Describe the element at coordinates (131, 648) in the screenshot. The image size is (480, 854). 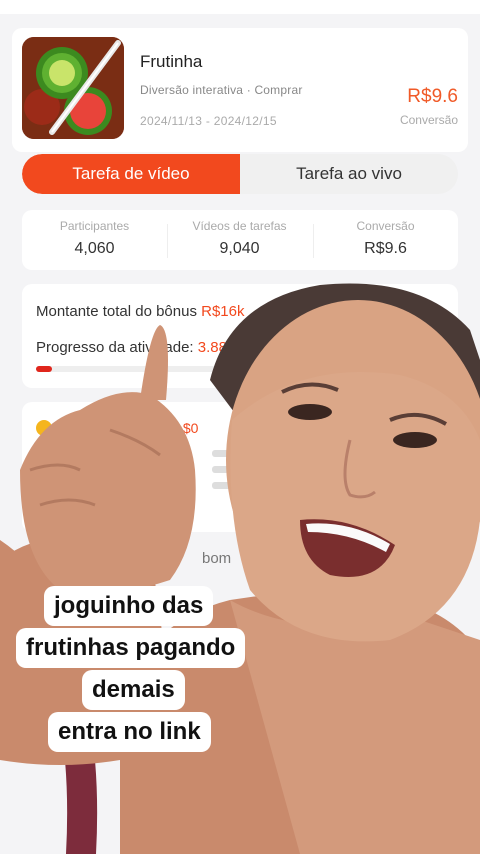
I see `caption-line: frutinhas pagando` at that location.